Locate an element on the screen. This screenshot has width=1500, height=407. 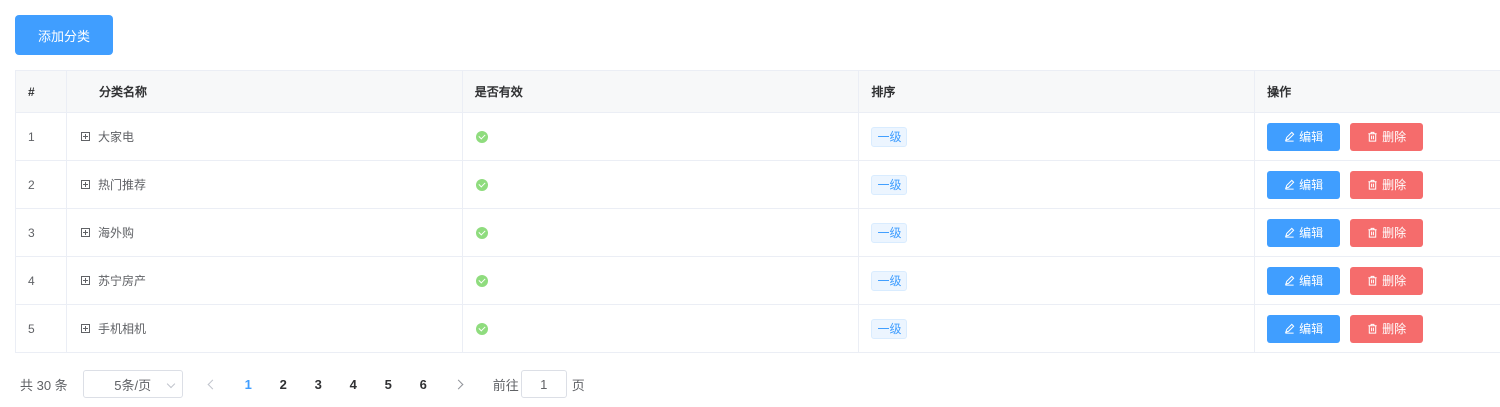
page-size-value: 5条/页 is located at coordinates (133, 385).